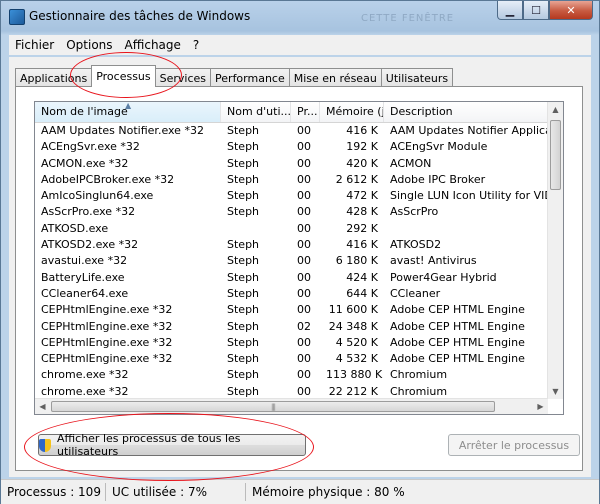 This screenshot has width=600, height=504. I want to click on tab-services: Services, so click(183, 77).